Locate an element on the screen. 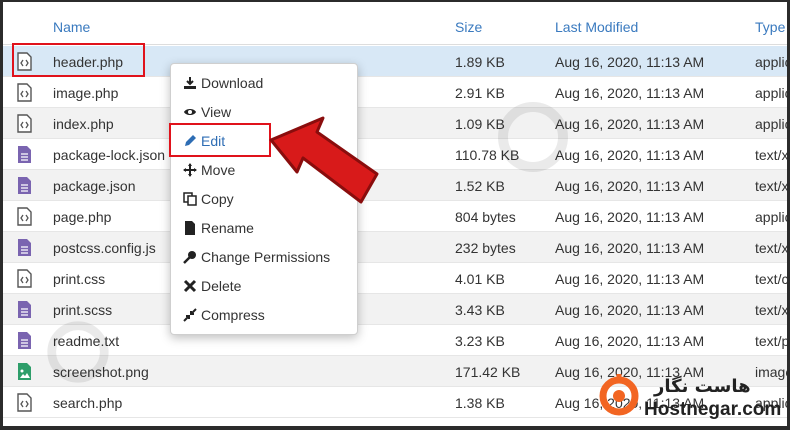  column-size-header: Size is located at coordinates (468, 27).